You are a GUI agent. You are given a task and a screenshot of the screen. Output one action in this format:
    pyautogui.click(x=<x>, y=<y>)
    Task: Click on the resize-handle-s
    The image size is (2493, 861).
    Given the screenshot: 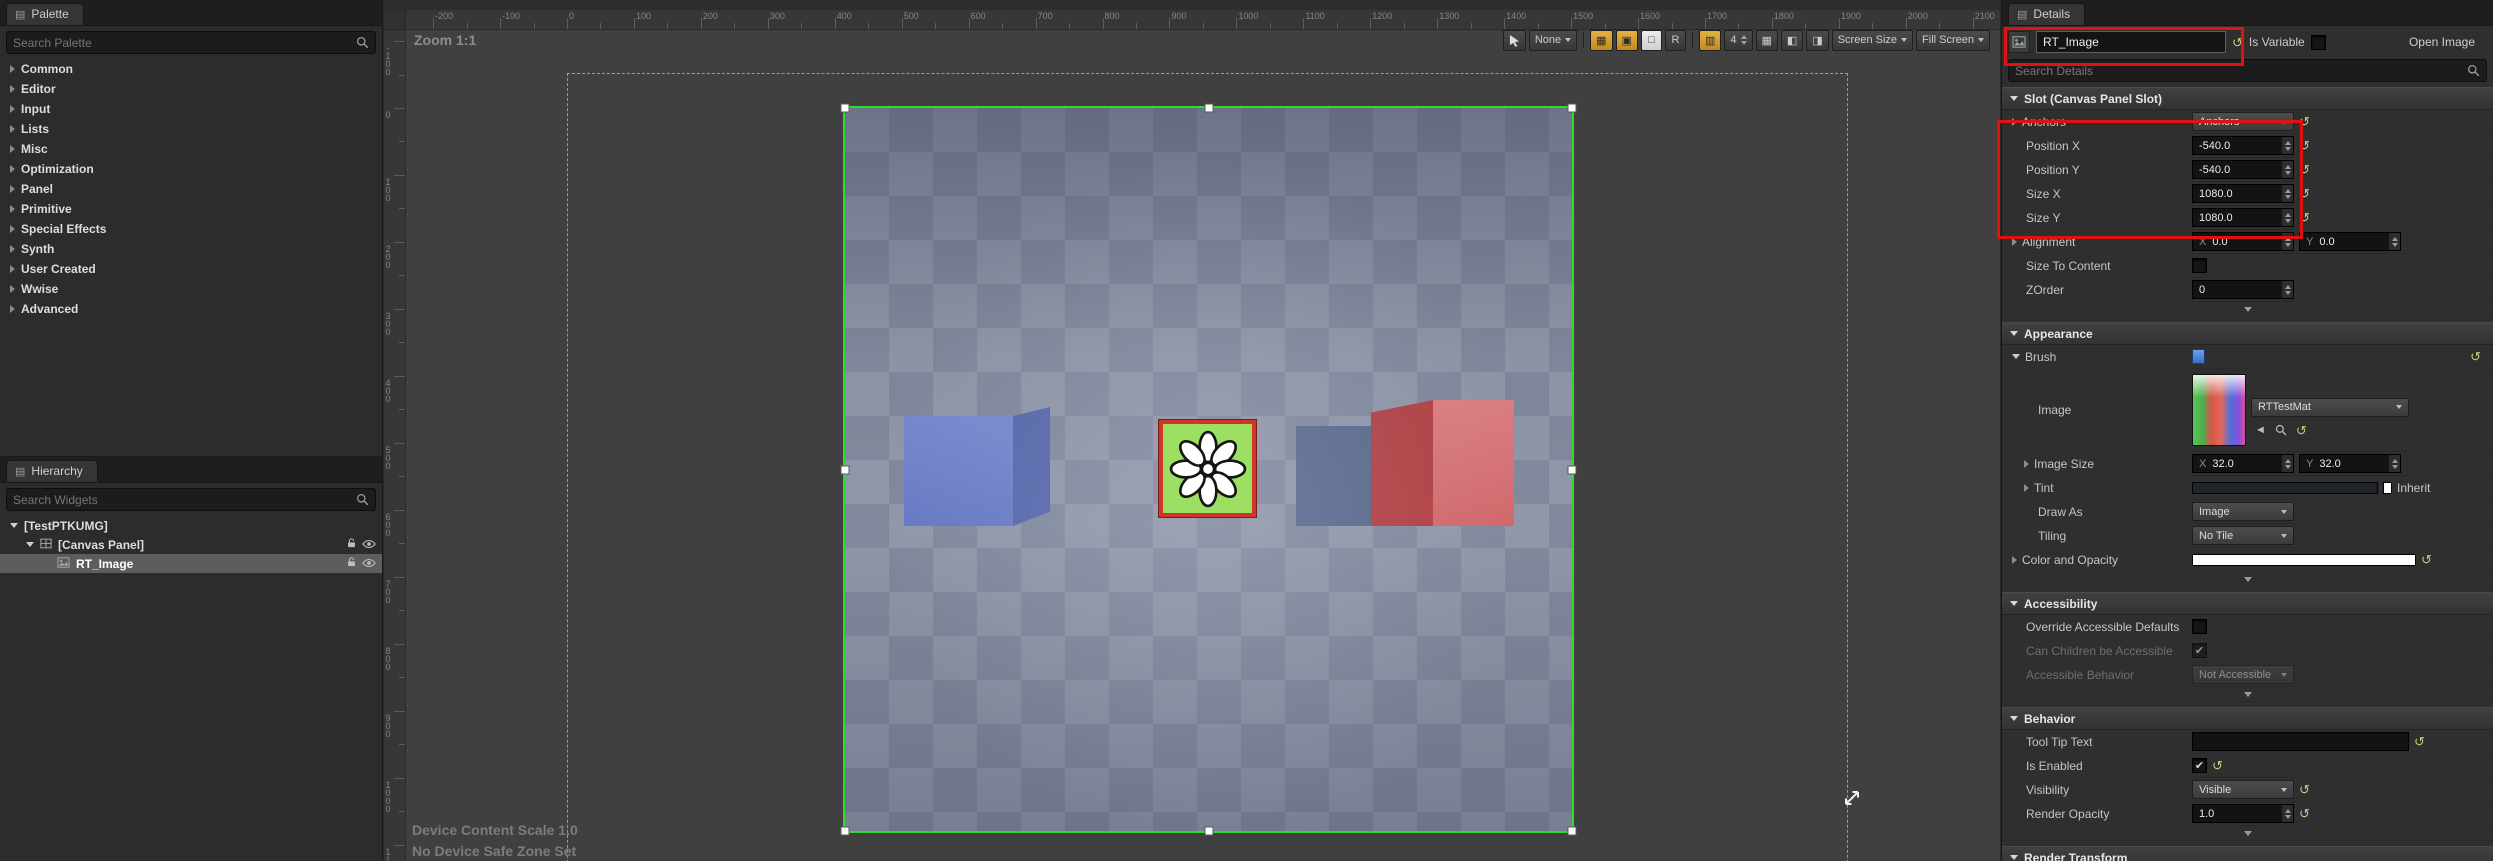 What is the action you would take?
    pyautogui.click(x=1208, y=831)
    